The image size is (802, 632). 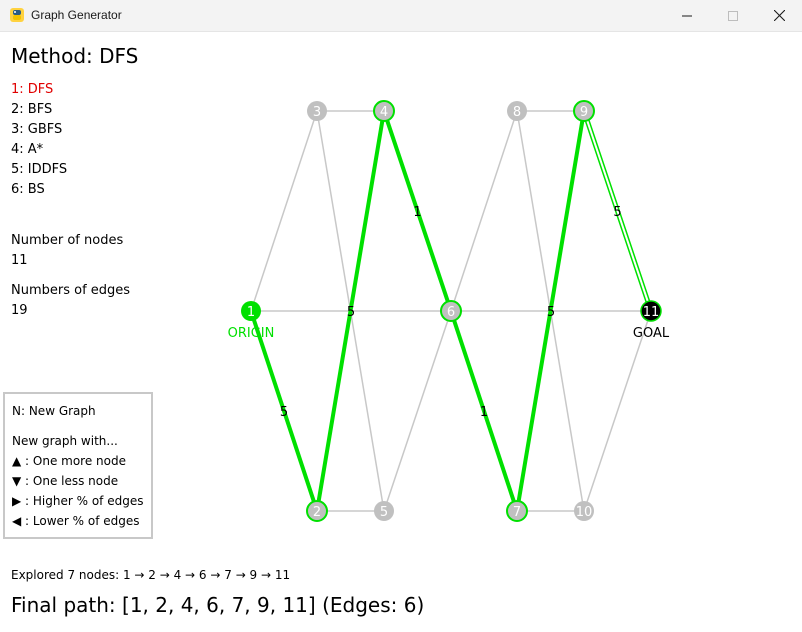 I want to click on edge-weight-1-2: 5, so click(x=284, y=412).